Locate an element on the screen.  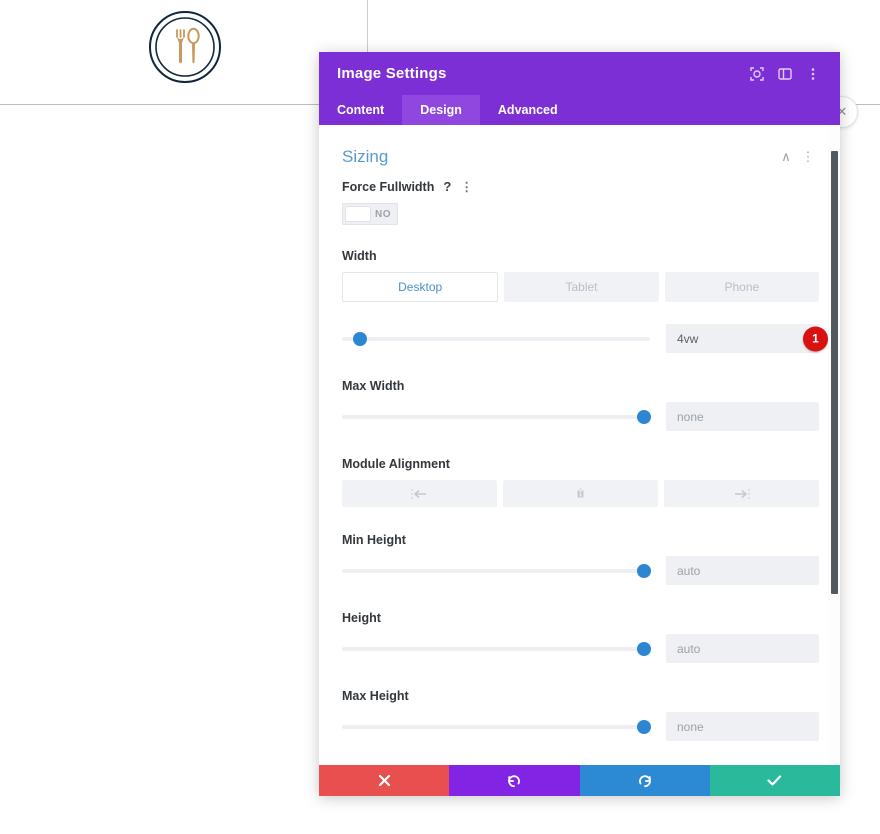
width-label: Width is located at coordinates (359, 256).